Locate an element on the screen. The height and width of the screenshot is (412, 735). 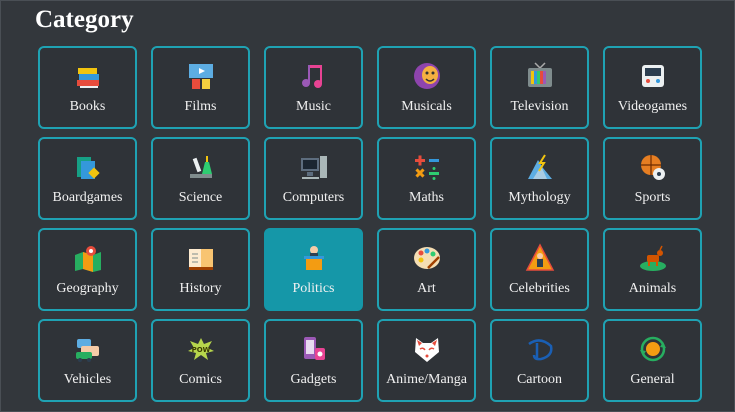
comics-icon: POW is located at coordinates (201, 349).